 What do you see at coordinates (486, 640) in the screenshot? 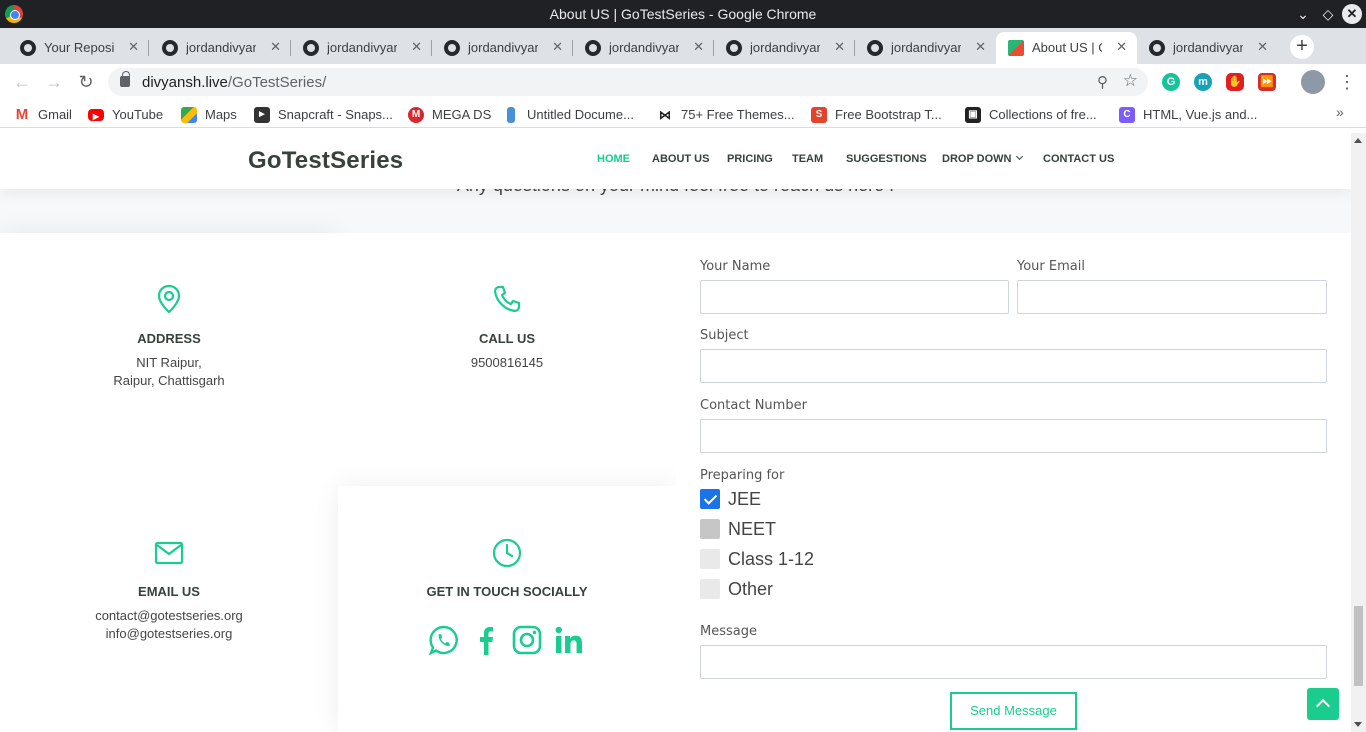
I see `facebook-icon` at bounding box center [486, 640].